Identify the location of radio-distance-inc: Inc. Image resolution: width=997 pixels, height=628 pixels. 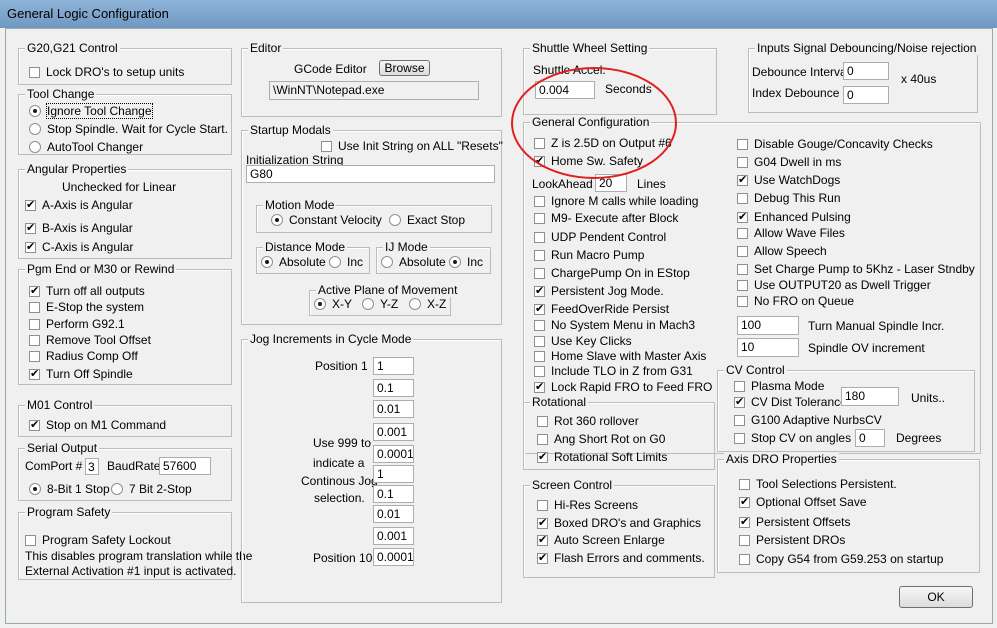
(346, 262).